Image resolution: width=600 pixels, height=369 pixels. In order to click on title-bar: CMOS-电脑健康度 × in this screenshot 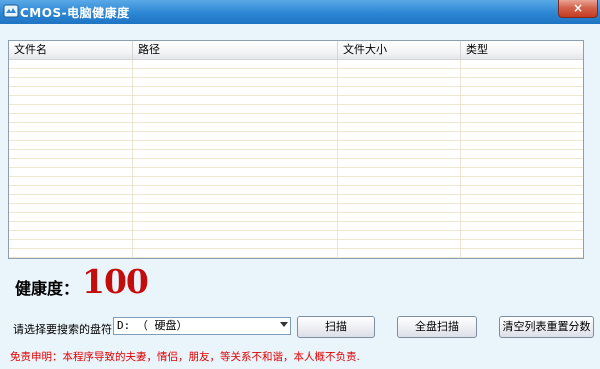, I will do `click(300, 12)`.